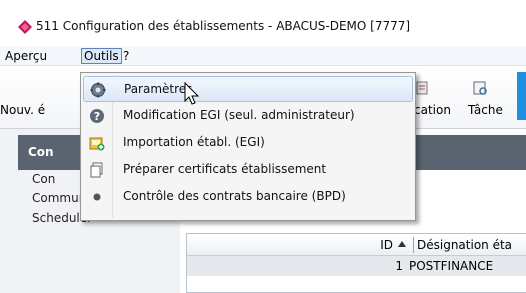 Image resolution: width=526 pixels, height=293 pixels. What do you see at coordinates (464, 245) in the screenshot?
I see `column-header-designation: Désignation éta` at bounding box center [464, 245].